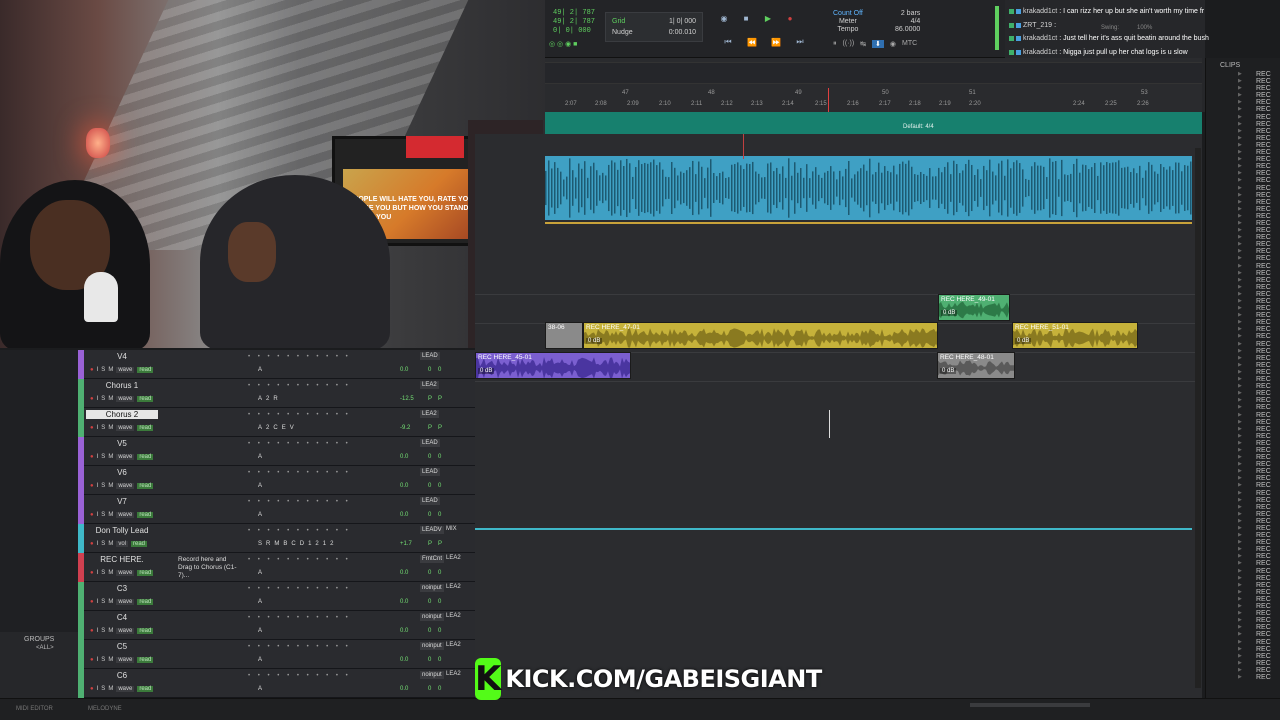 This screenshot has width=1280, height=720. I want to click on track-name: V7, so click(122, 501).